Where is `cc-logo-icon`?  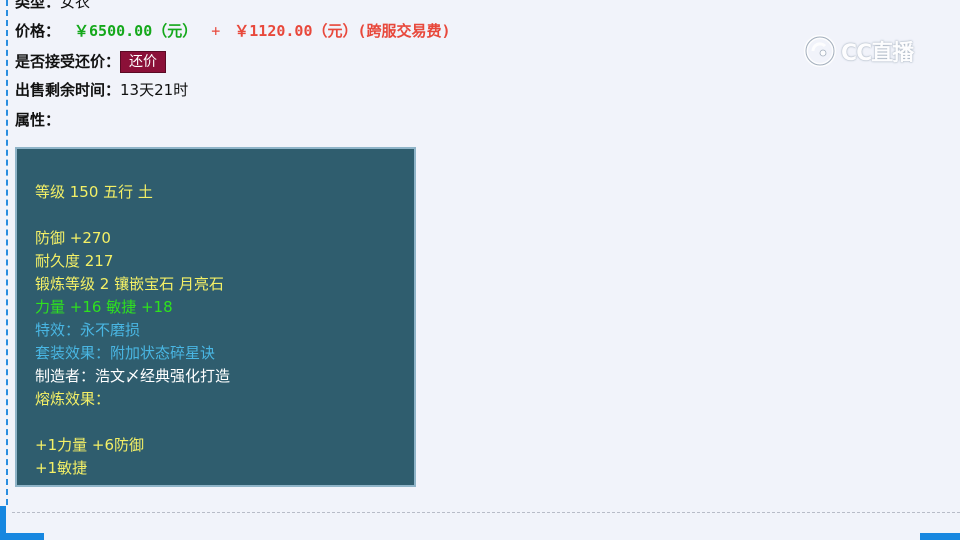
cc-logo-icon is located at coordinates (820, 51).